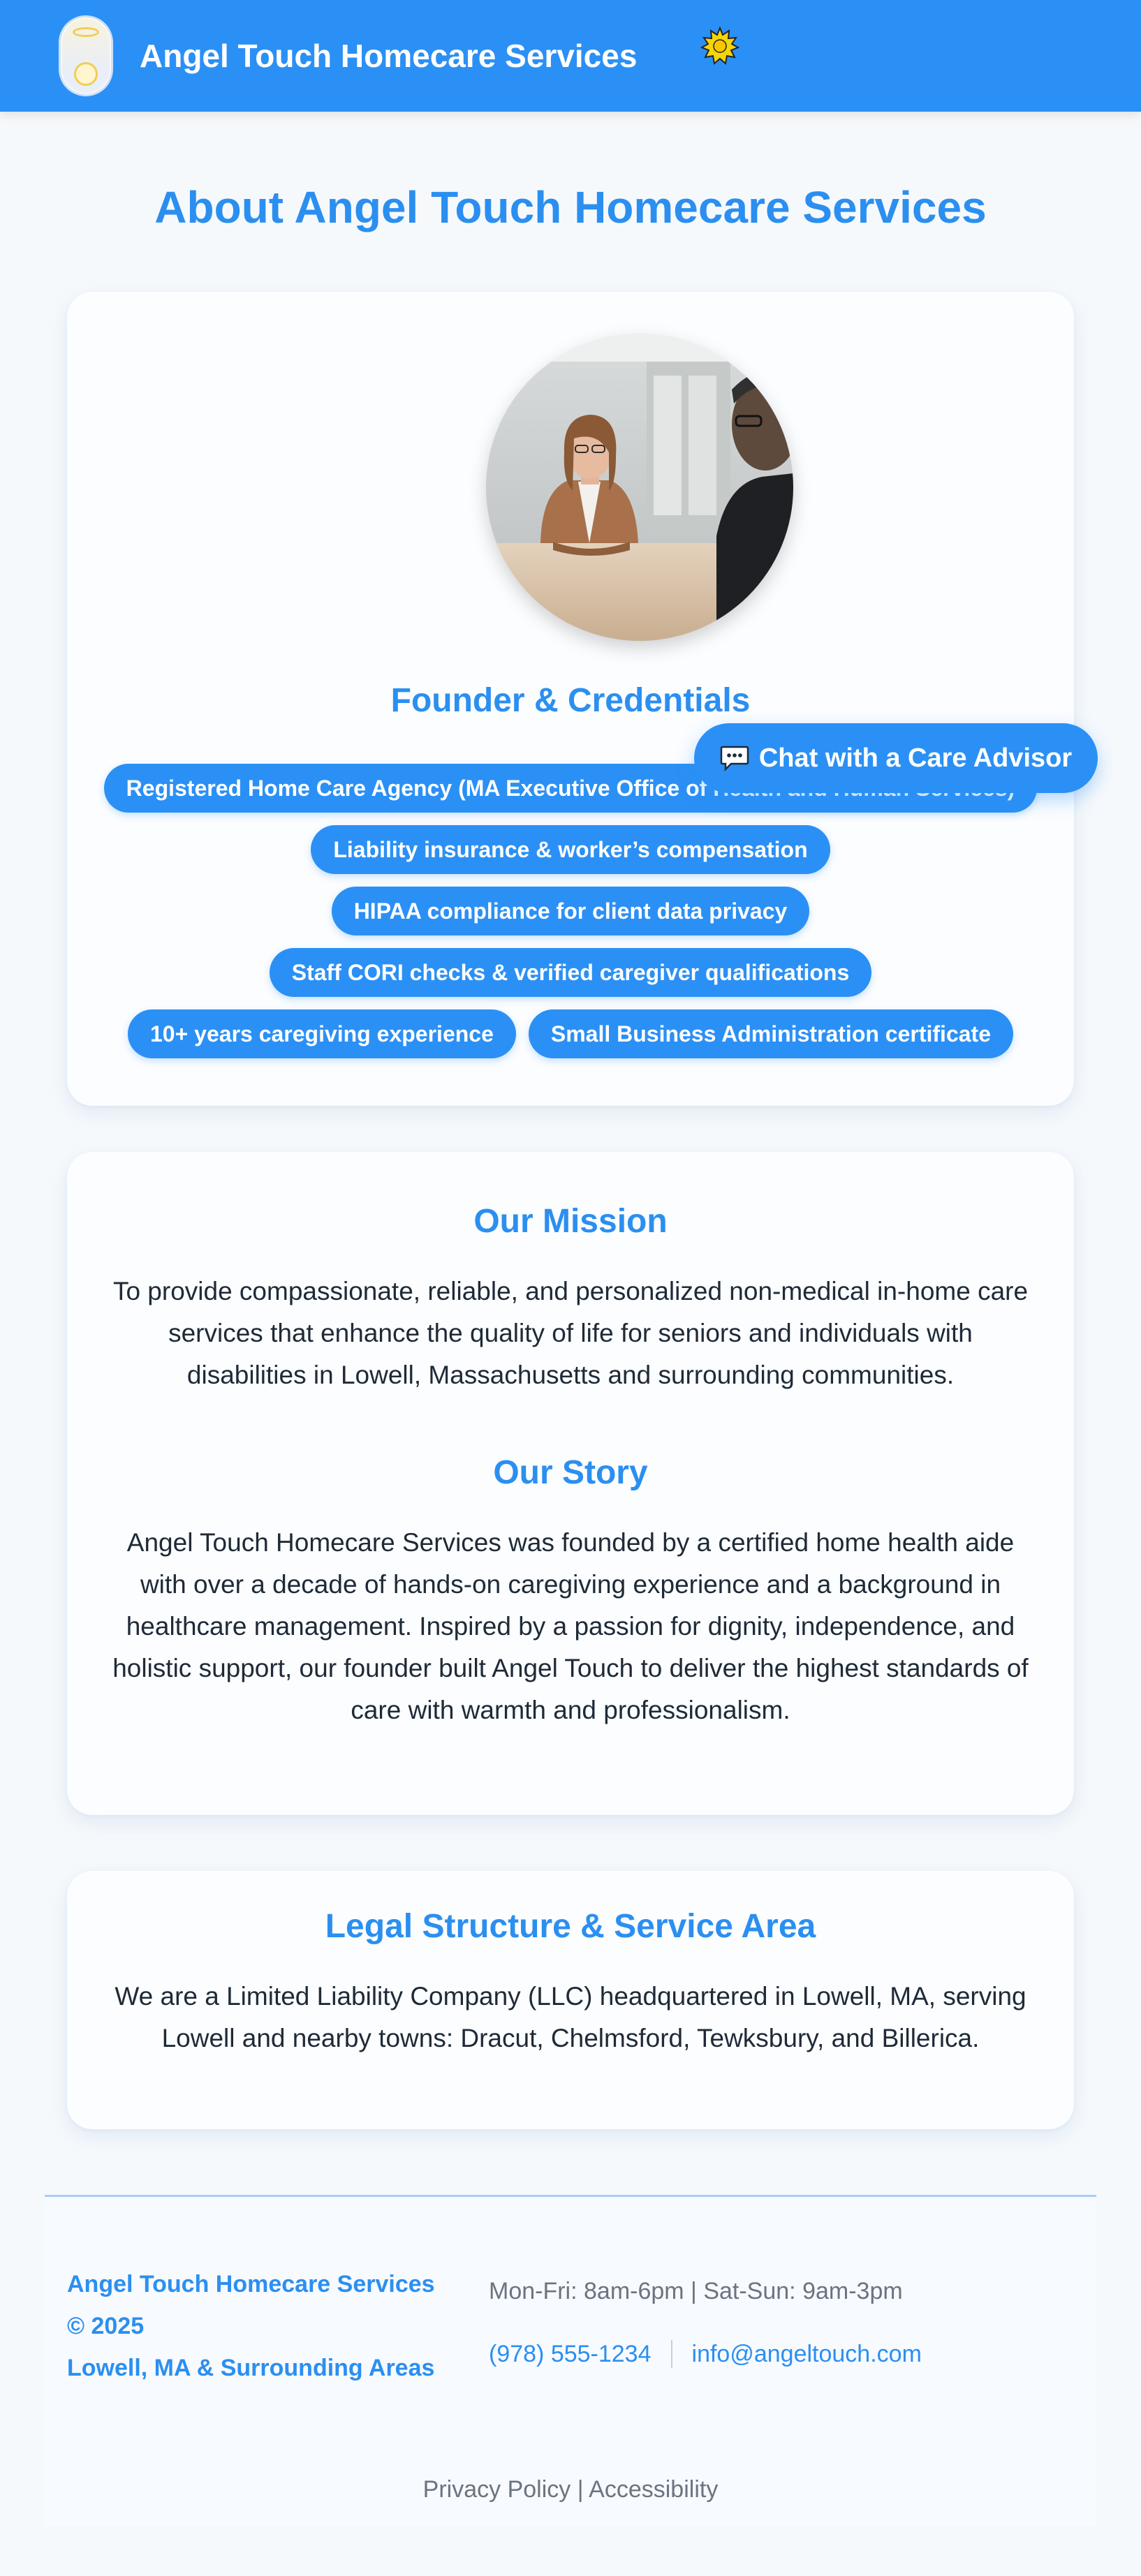 The height and width of the screenshot is (2576, 1141). I want to click on angel-head-shape, so click(86, 74).